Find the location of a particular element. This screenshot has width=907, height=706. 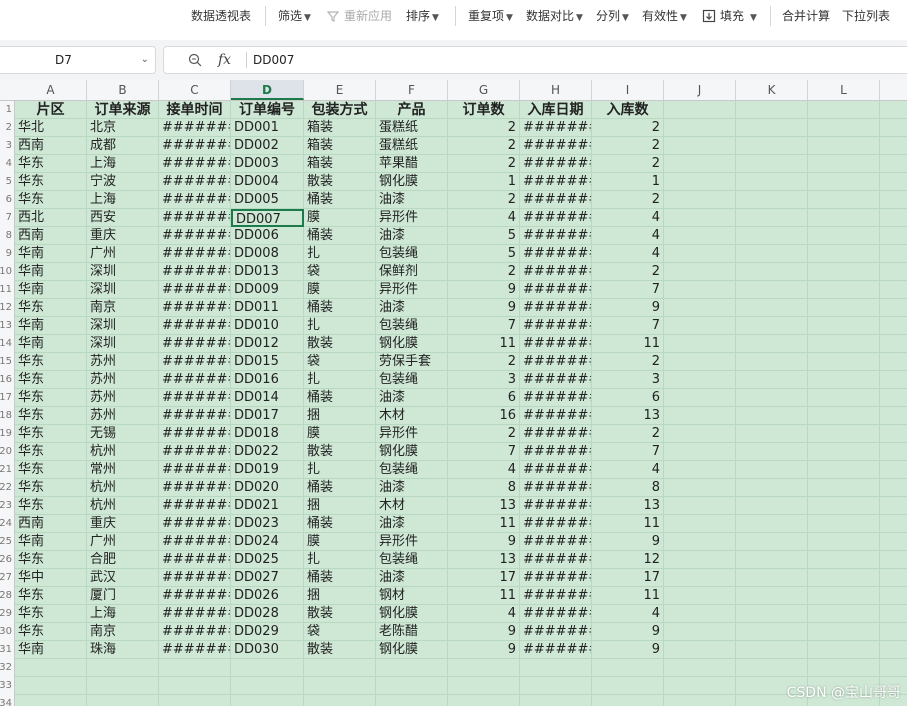

table-cell: 异形件 is located at coordinates (412, 290).